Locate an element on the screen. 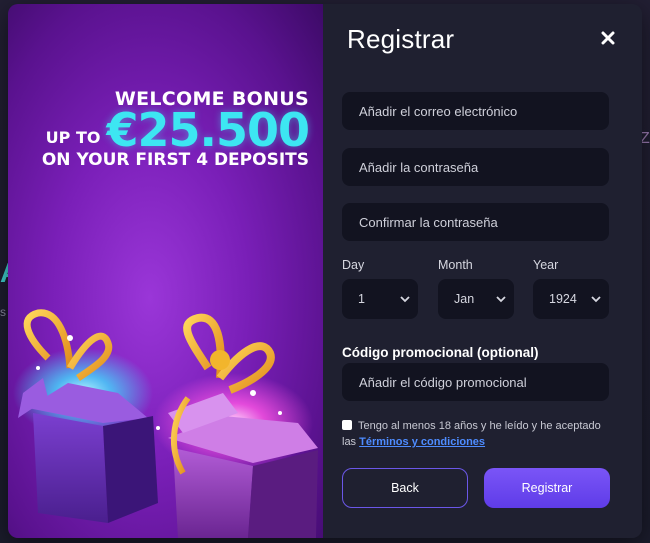 This screenshot has height=543, width=650. email-input is located at coordinates (484, 111).